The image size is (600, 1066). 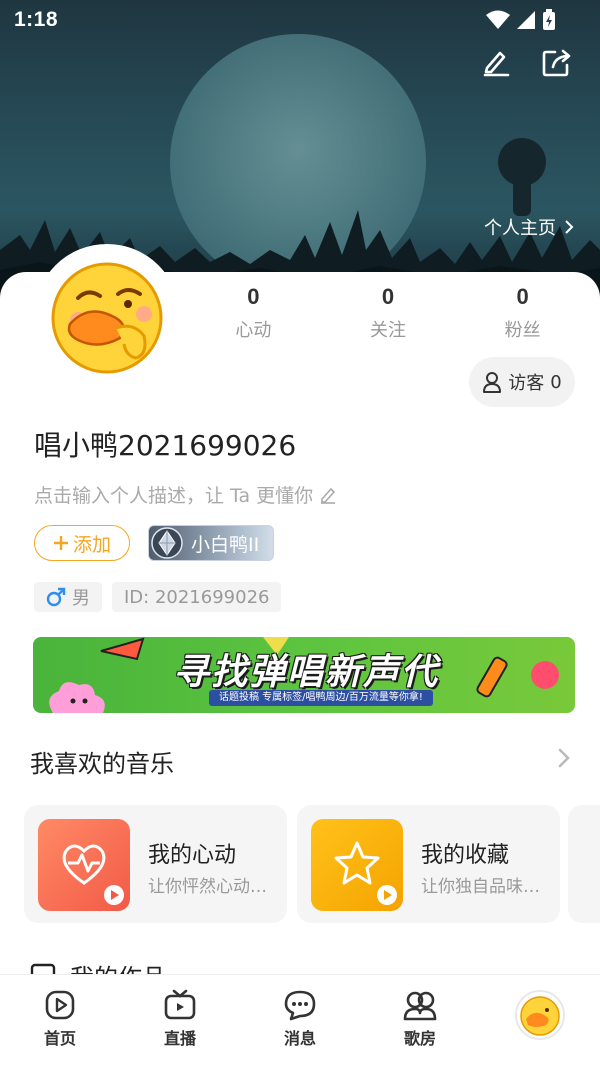 What do you see at coordinates (84, 865) in the screenshot?
I see `heart-pulse-icon` at bounding box center [84, 865].